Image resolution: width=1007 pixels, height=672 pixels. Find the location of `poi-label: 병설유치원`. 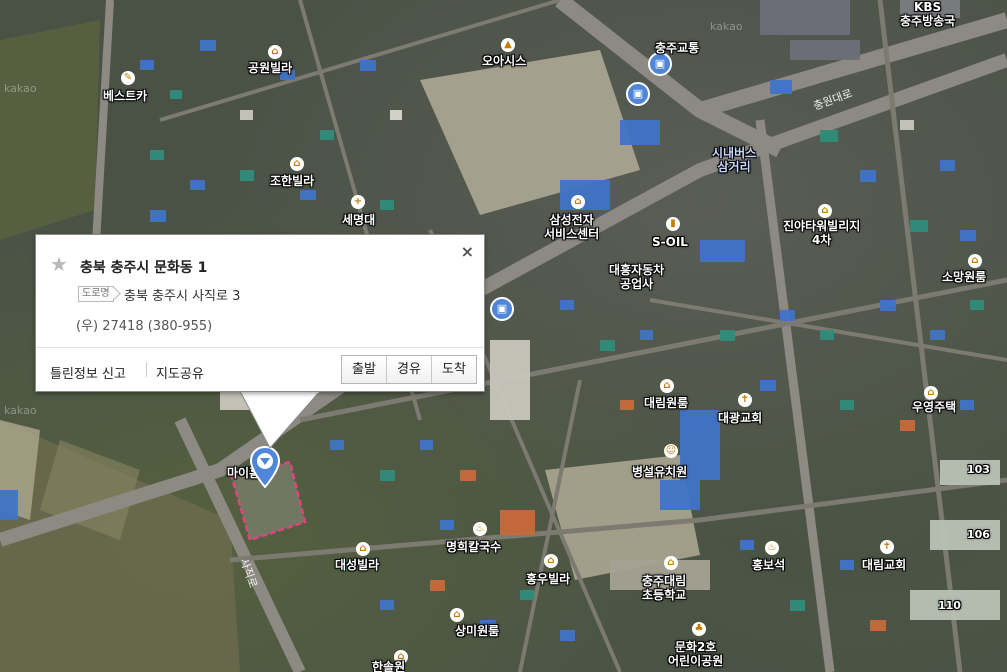

poi-label: 병설유치원 is located at coordinates (659, 472).